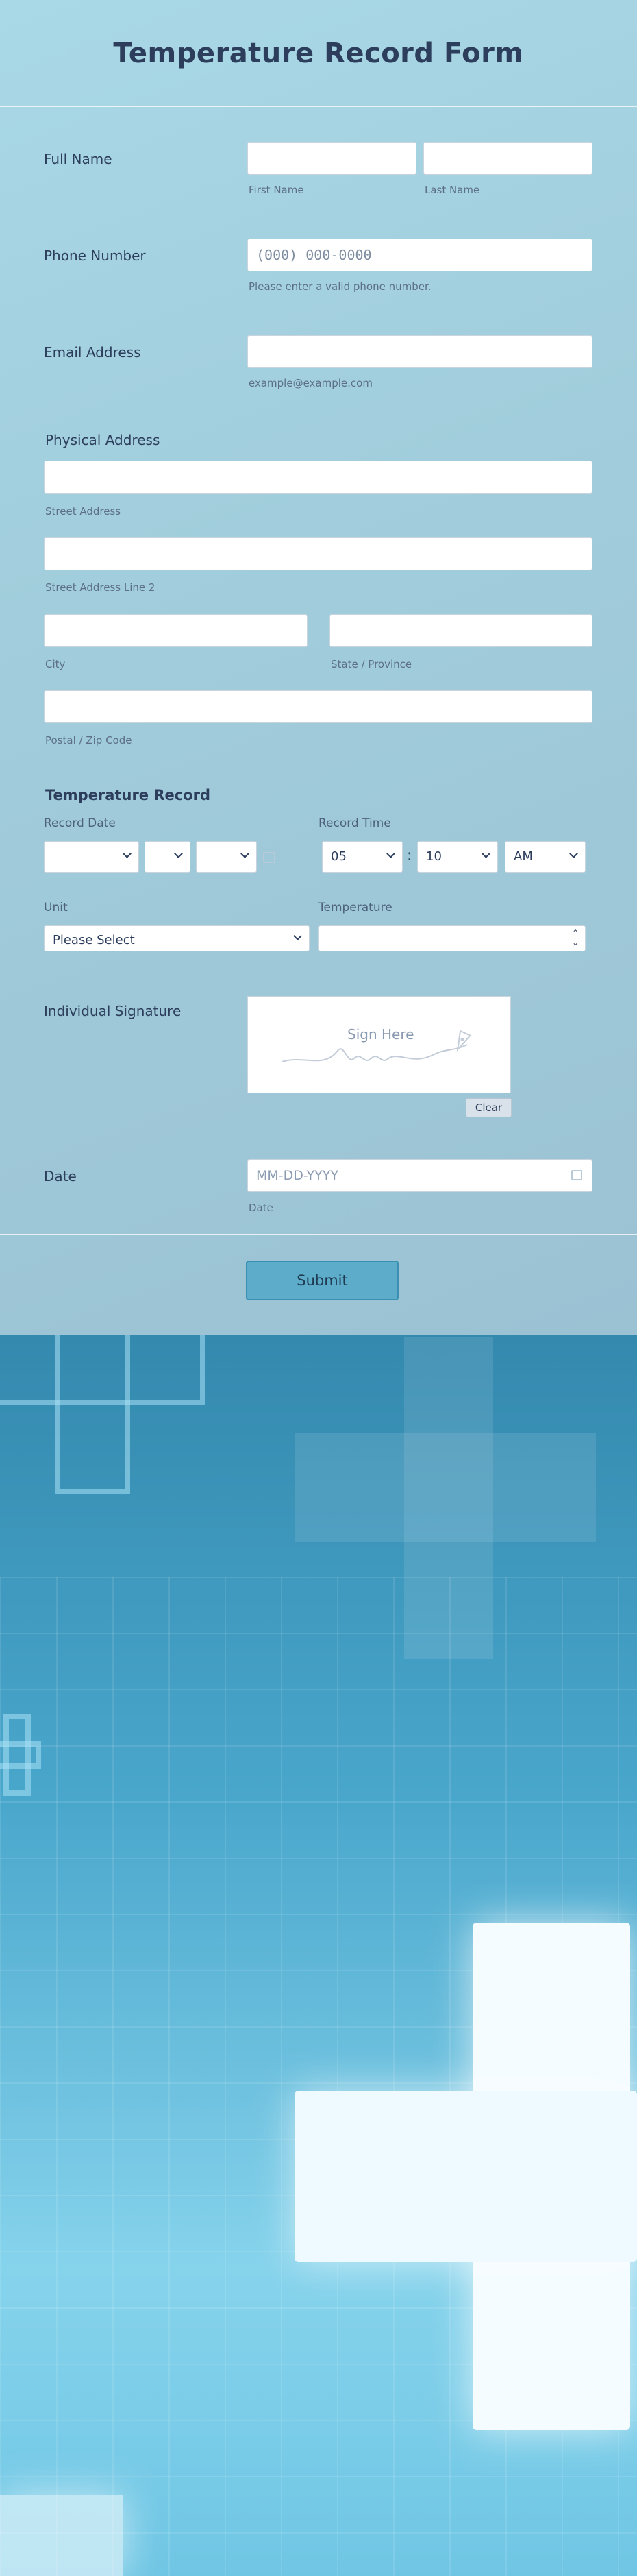  I want to click on background-glow-block, so click(61, 2535).